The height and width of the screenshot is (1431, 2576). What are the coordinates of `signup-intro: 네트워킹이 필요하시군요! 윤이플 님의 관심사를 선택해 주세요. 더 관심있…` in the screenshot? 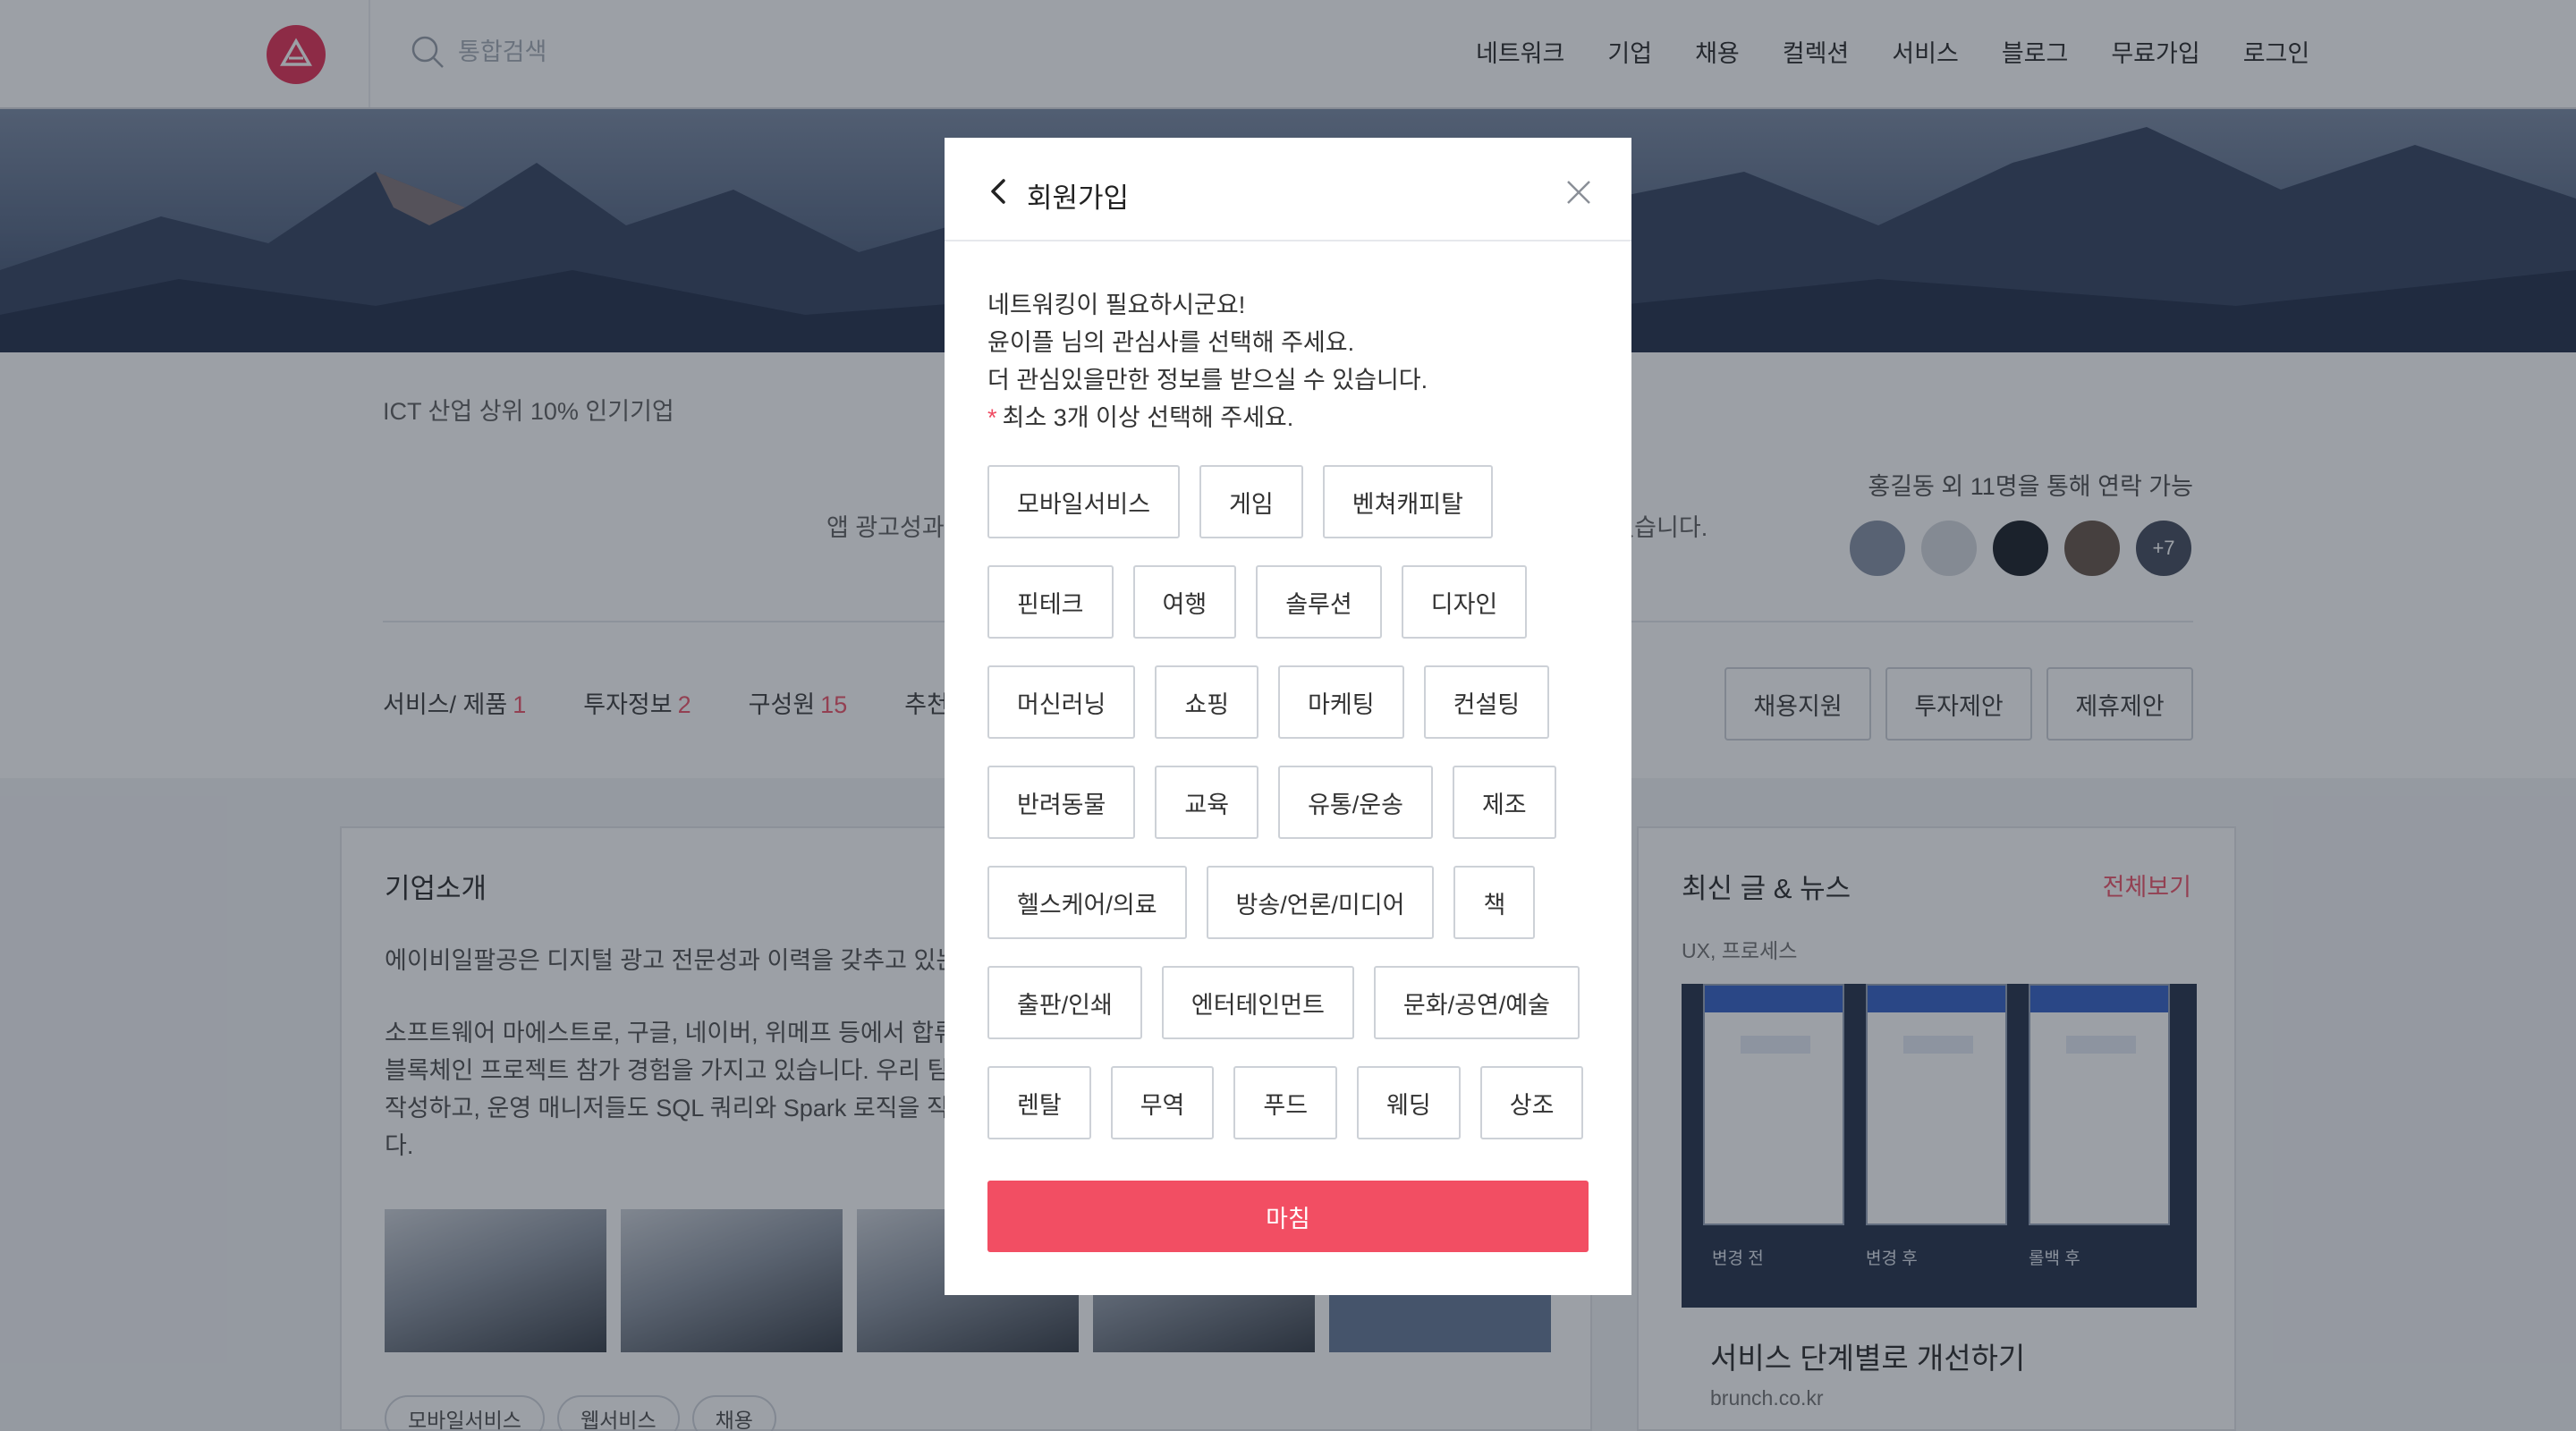 It's located at (1207, 361).